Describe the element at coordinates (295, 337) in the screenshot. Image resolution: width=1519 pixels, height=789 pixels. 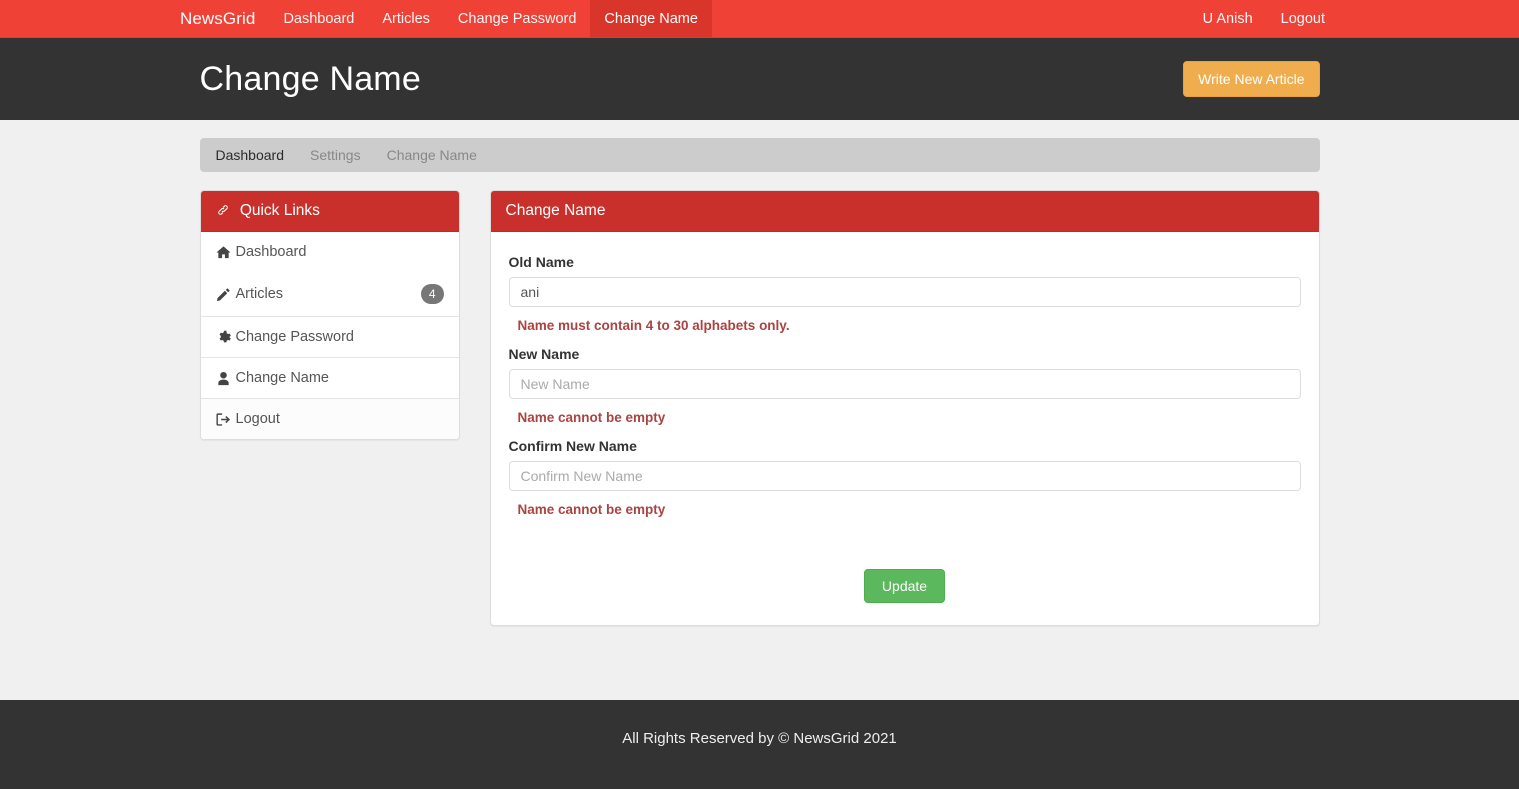
I see `sidebar-item-change-password-label: Change Password` at that location.